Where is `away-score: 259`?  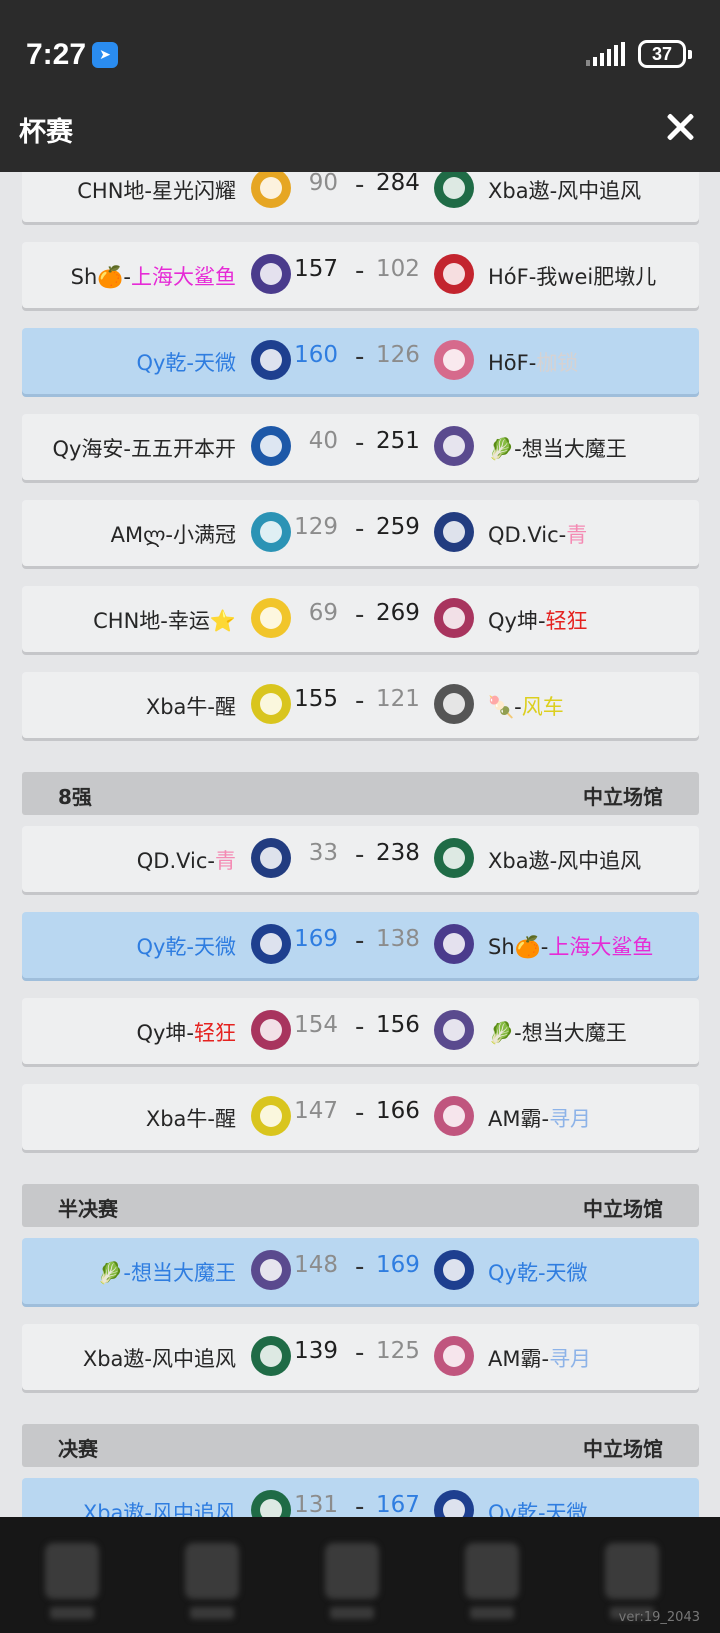 away-score: 259 is located at coordinates (398, 527).